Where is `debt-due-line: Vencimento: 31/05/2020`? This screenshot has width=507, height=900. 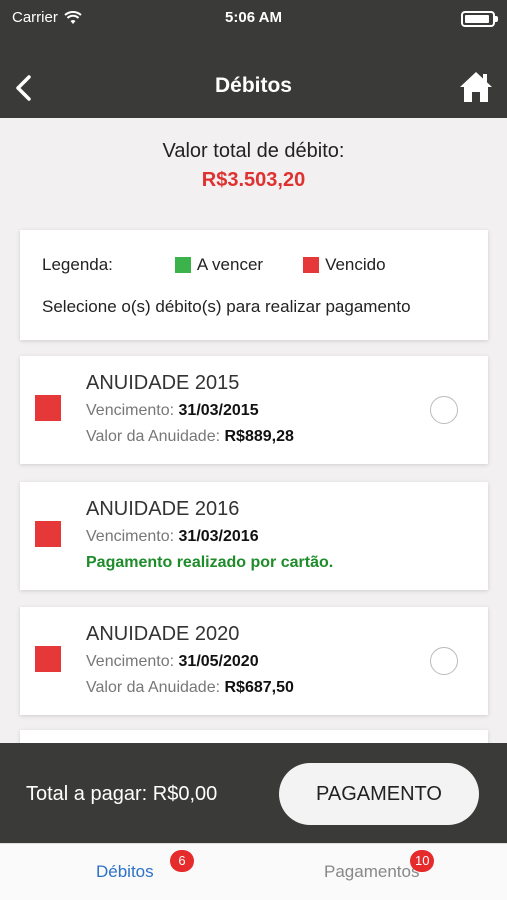 debt-due-line: Vencimento: 31/05/2020 is located at coordinates (172, 662).